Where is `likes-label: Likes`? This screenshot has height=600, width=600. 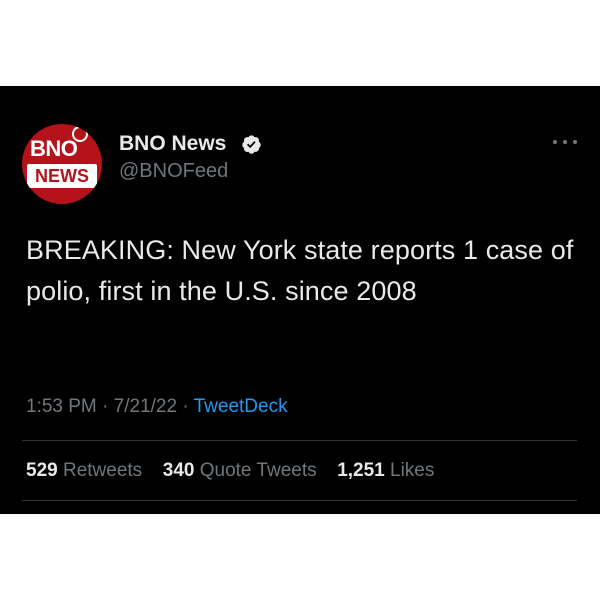
likes-label: Likes is located at coordinates (412, 470).